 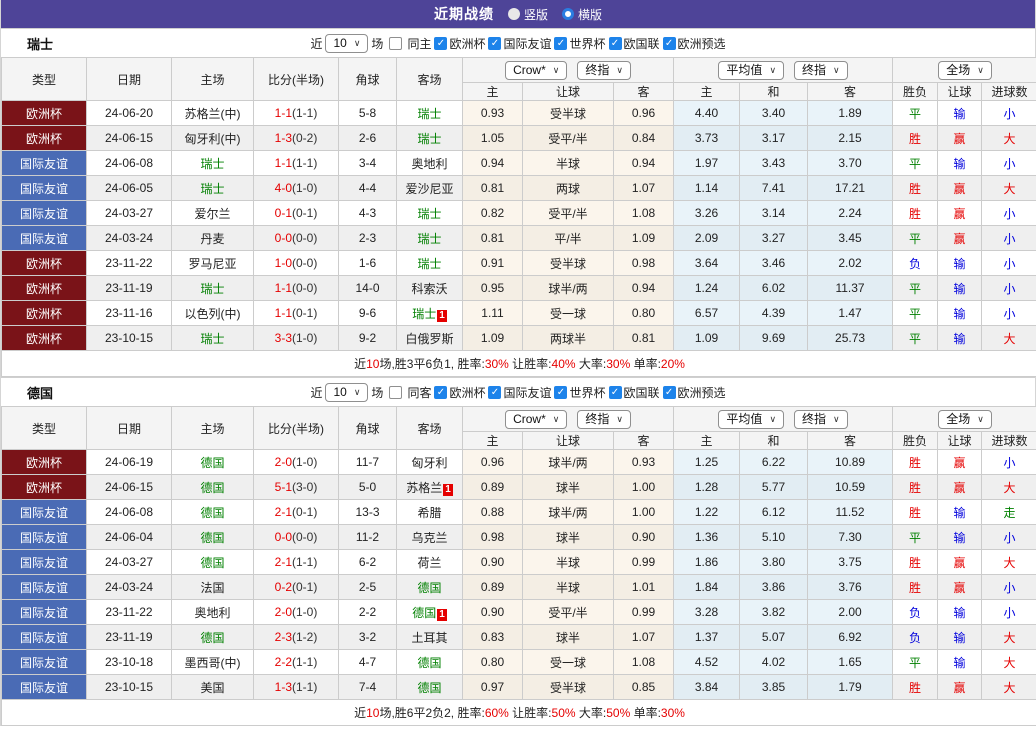 What do you see at coordinates (316, 43) in the screenshot?
I see `recent-label: 近` at bounding box center [316, 43].